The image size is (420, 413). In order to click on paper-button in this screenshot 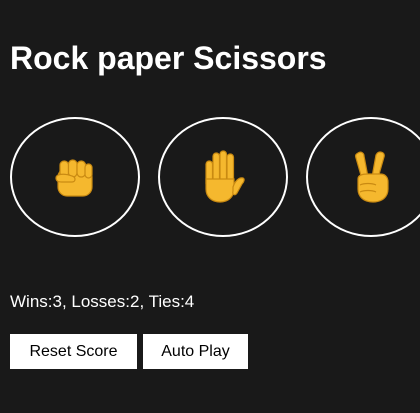, I will do `click(223, 177)`.